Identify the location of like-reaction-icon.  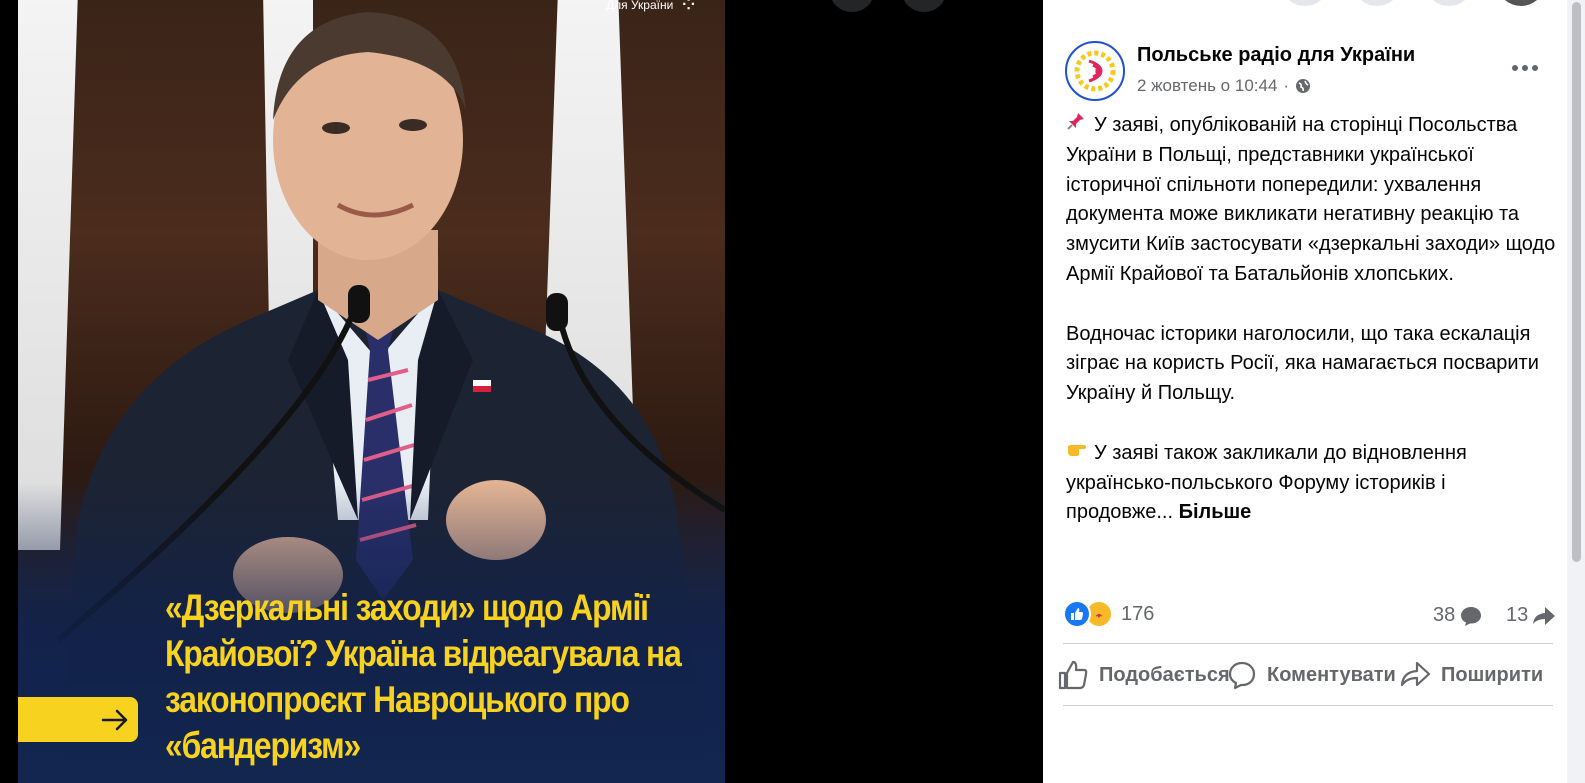
(1077, 614).